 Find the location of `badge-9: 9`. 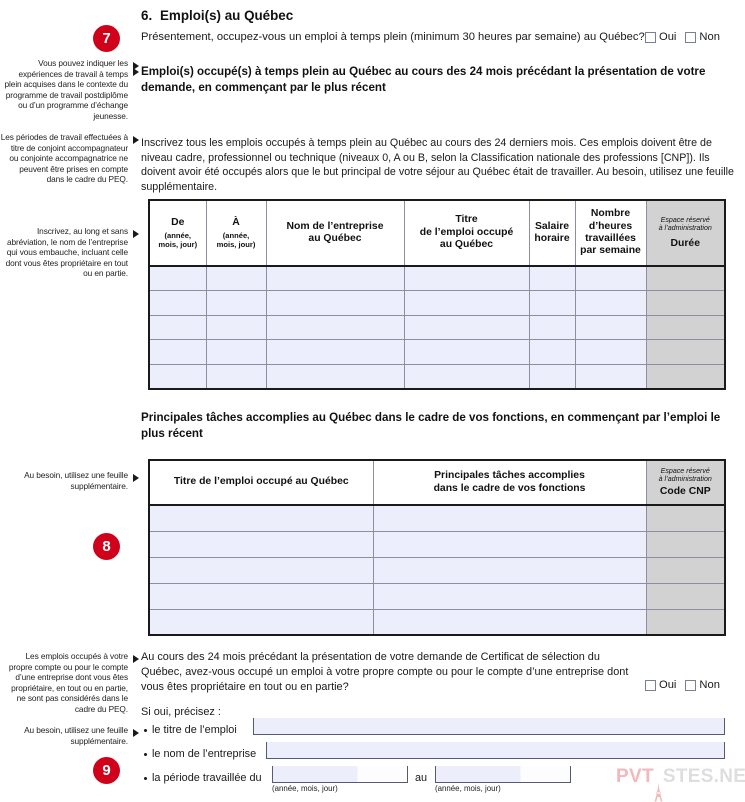

badge-9: 9 is located at coordinates (106, 770).